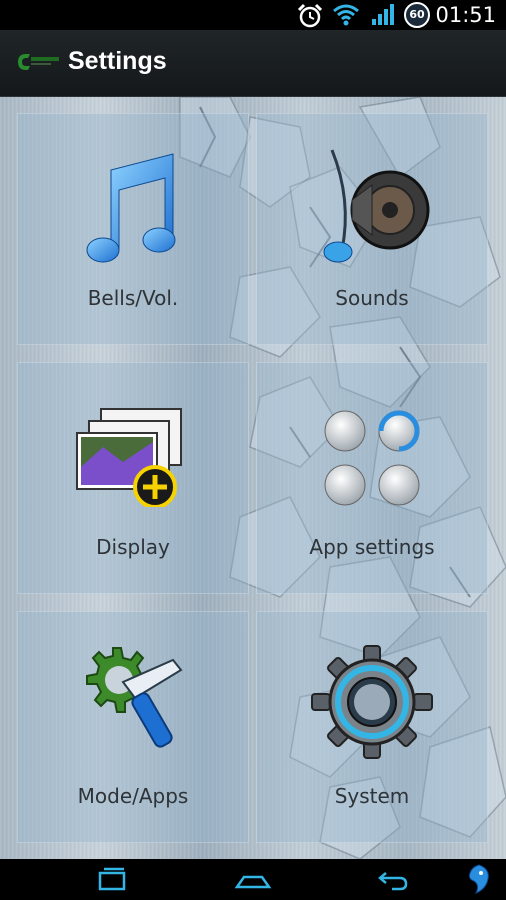 This screenshot has height=900, width=506. I want to click on page-title: Settings, so click(117, 61).